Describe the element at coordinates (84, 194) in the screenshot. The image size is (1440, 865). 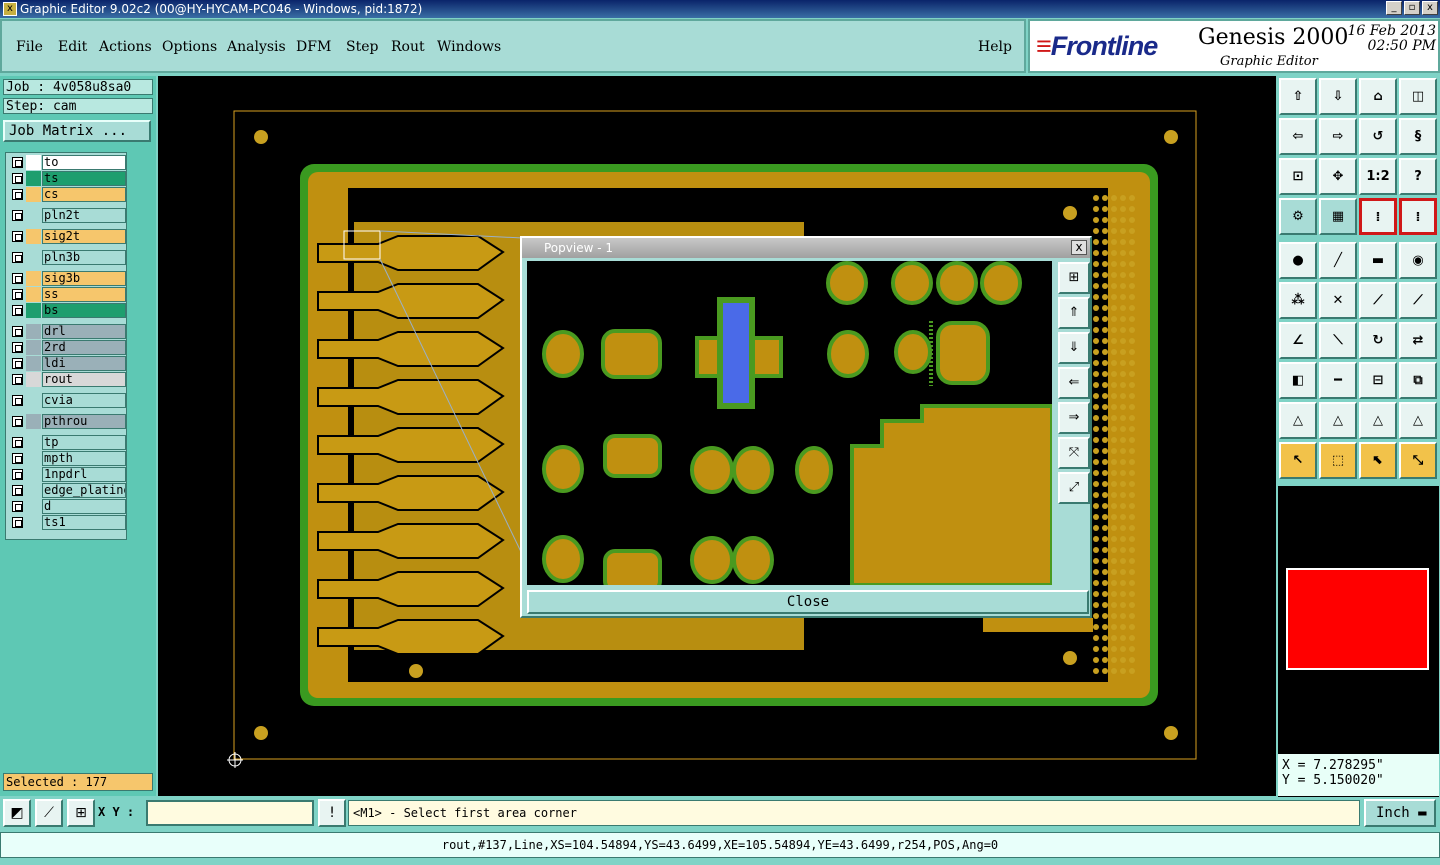
I see `layer-name: cs` at that location.